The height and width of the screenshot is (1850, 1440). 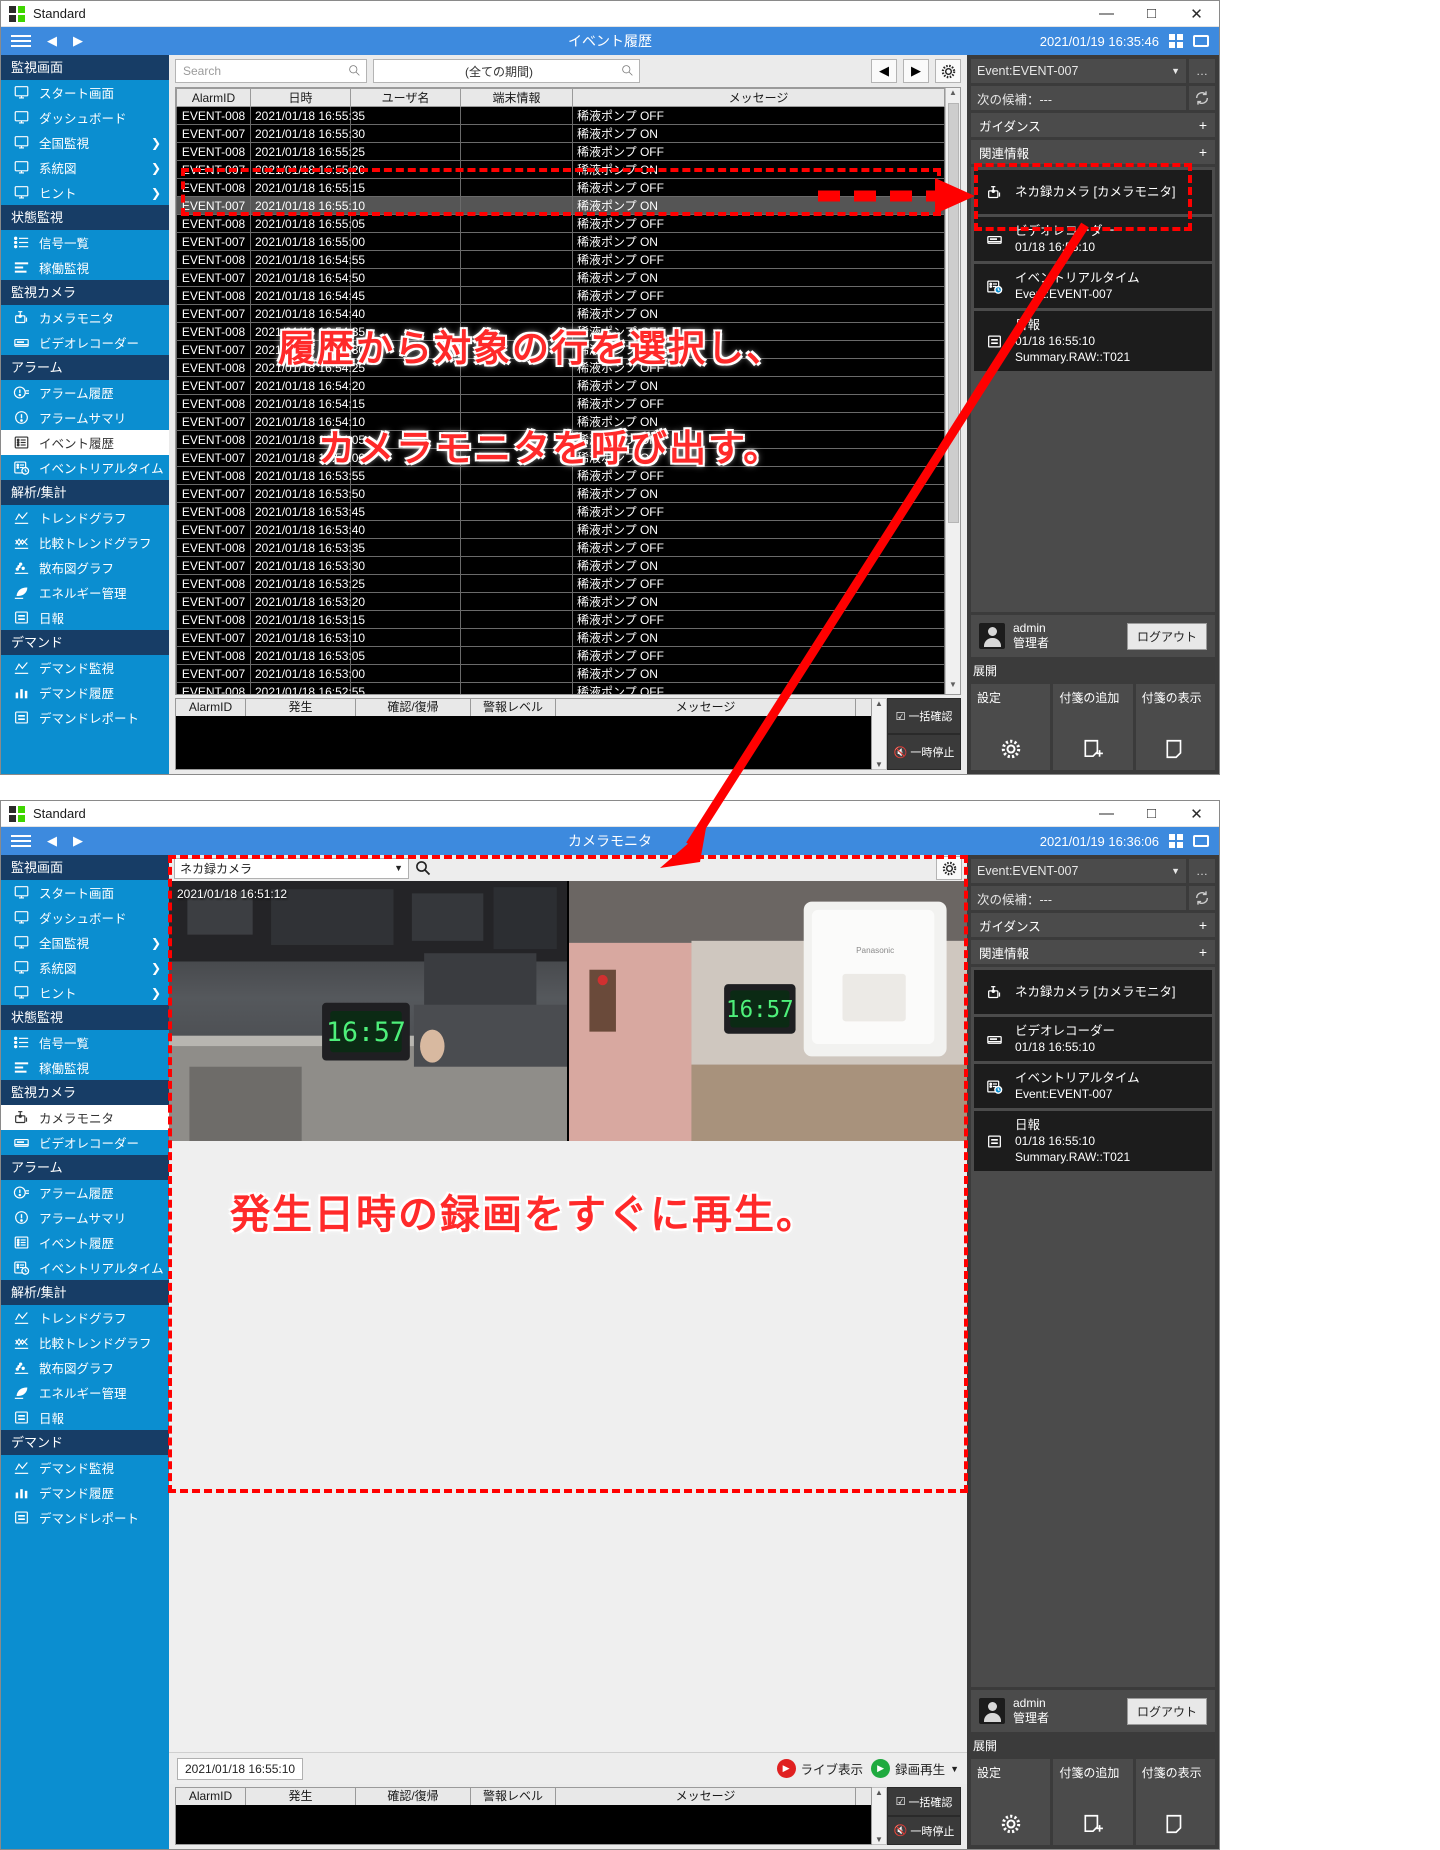 I want to click on sidebar-item-カメラモニタ: カメラモニタ, so click(x=85, y=317).